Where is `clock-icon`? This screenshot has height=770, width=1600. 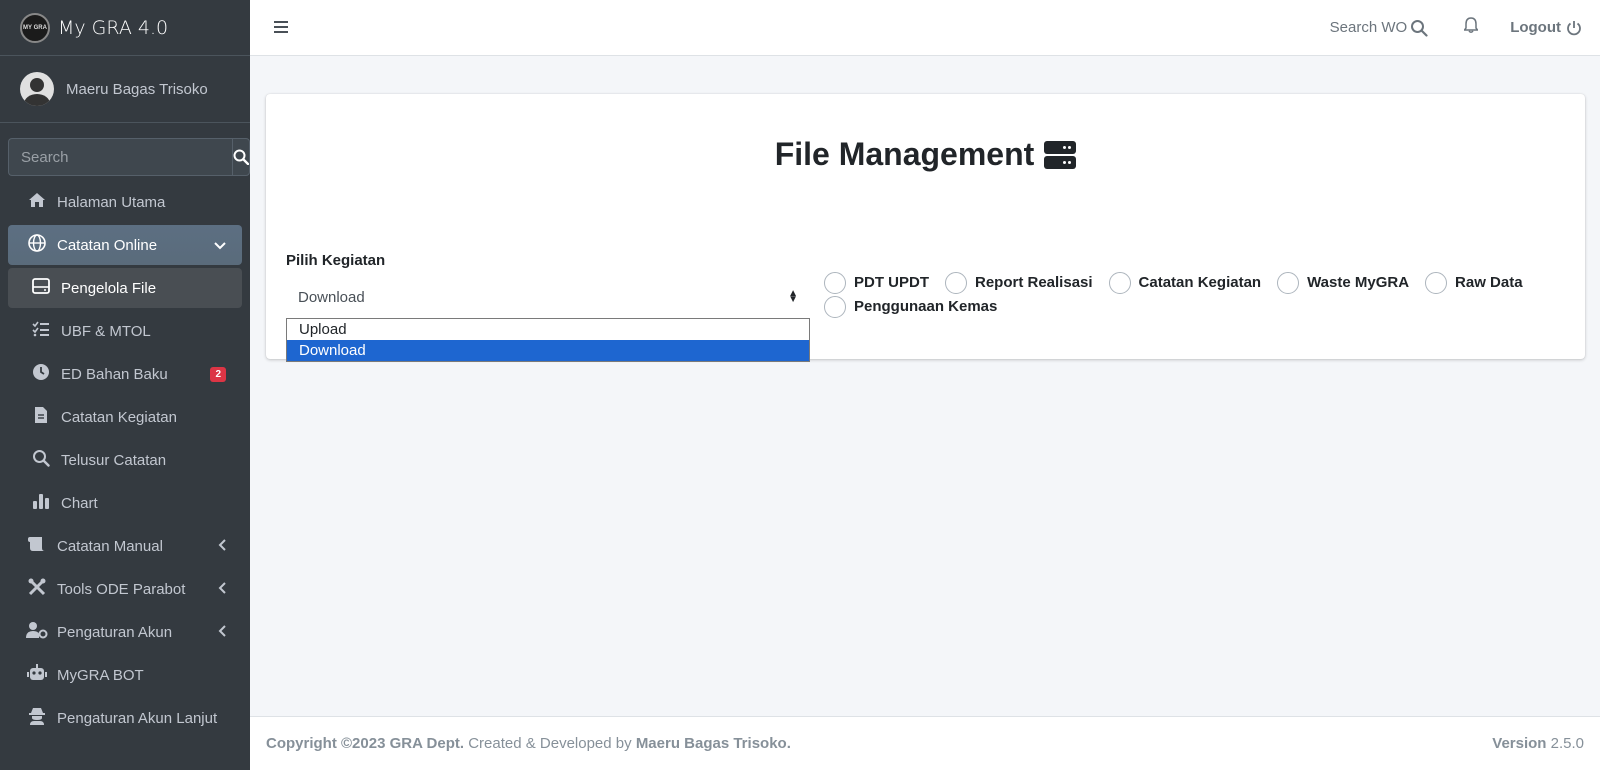 clock-icon is located at coordinates (41, 374).